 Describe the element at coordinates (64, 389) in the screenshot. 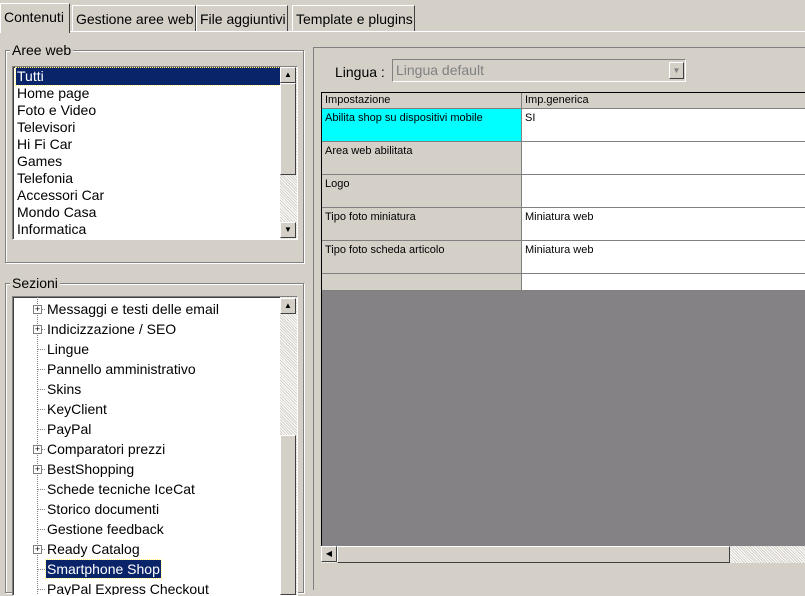

I see `tree-item-label: Skins` at that location.